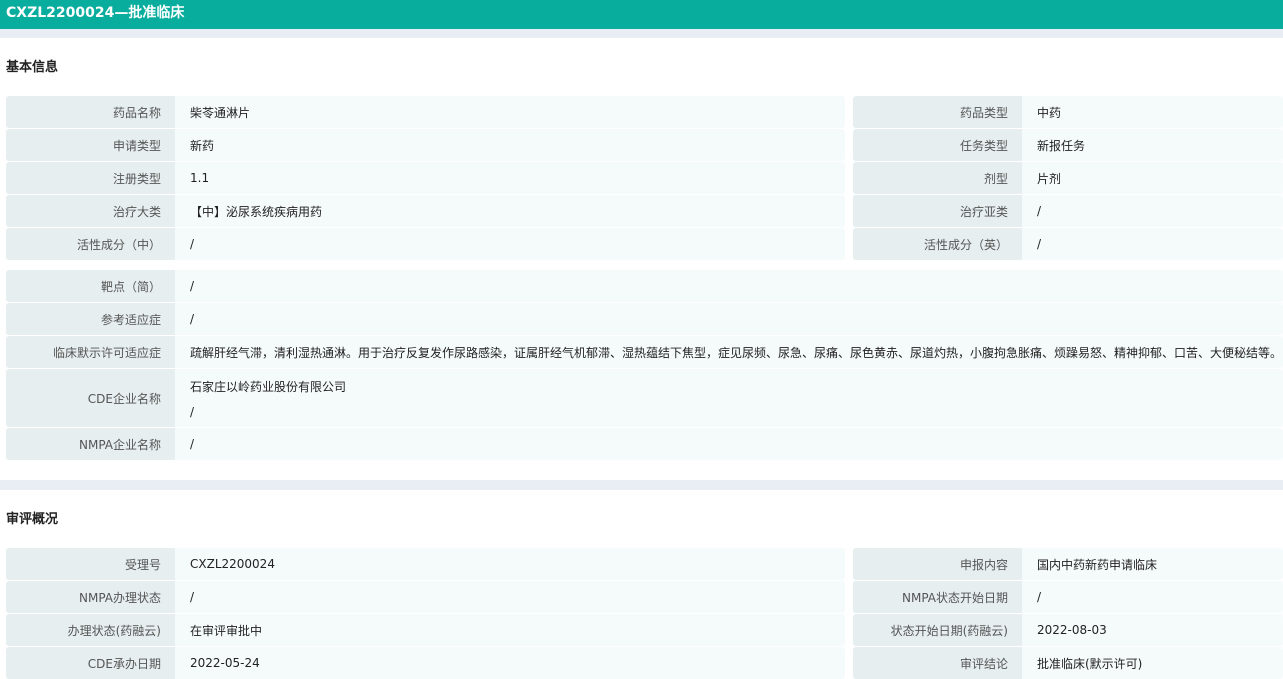 The image size is (1283, 679). What do you see at coordinates (268, 386) in the screenshot?
I see `cde-company-name: 石家庄以岭药业股份有限公司` at bounding box center [268, 386].